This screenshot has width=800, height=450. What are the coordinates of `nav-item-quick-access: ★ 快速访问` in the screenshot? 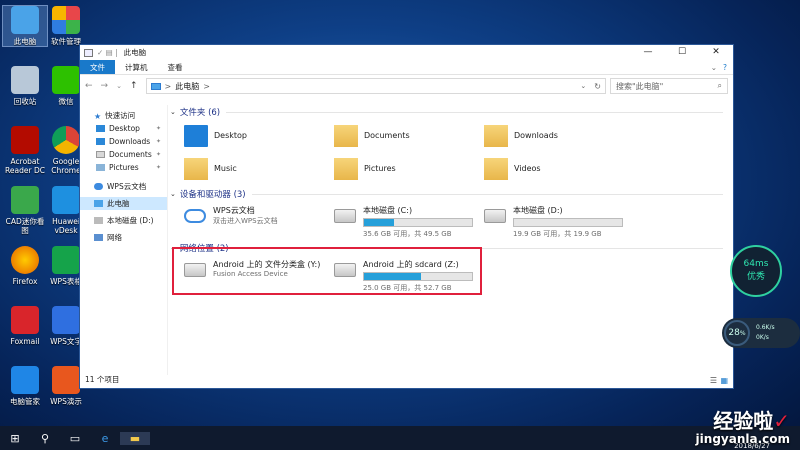 It's located at (123, 115).